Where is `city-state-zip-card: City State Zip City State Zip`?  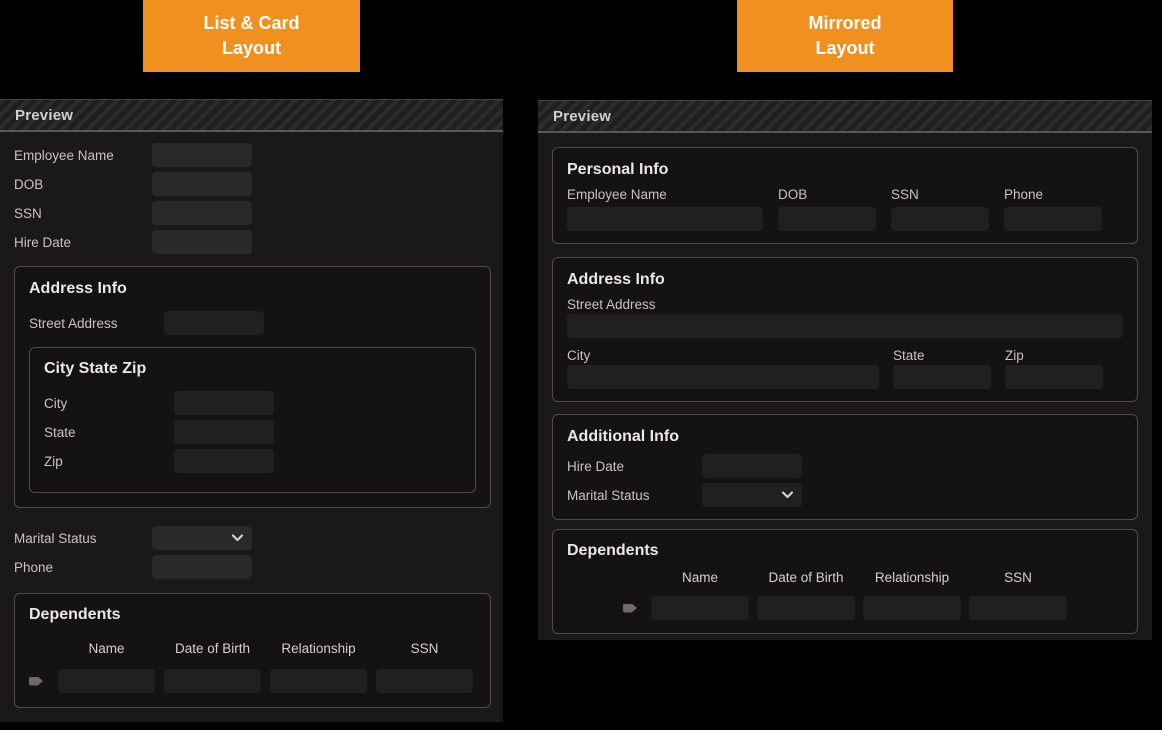
city-state-zip-card: City State Zip City State Zip is located at coordinates (252, 420).